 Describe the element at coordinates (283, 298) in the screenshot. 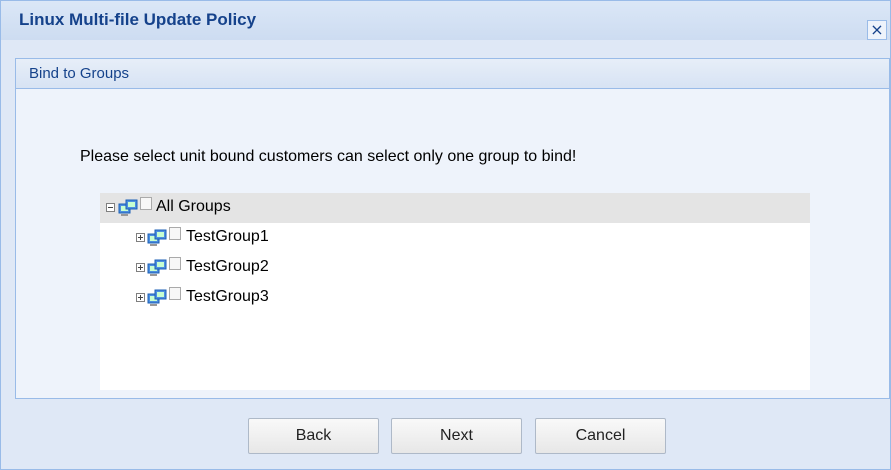

I see `tree-item-testgroup3: TestGroup3` at that location.